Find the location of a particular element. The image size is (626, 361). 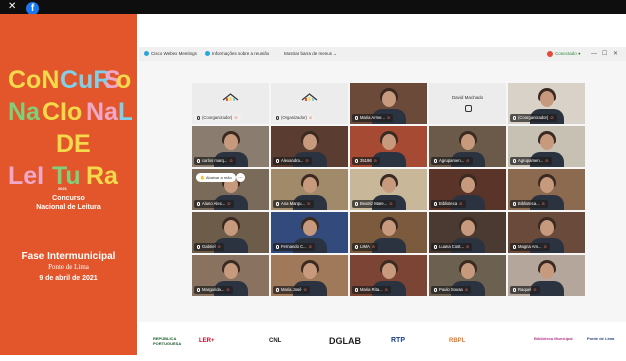

participant-name-label: LIMA ⊘ is located at coordinates (365, 247).